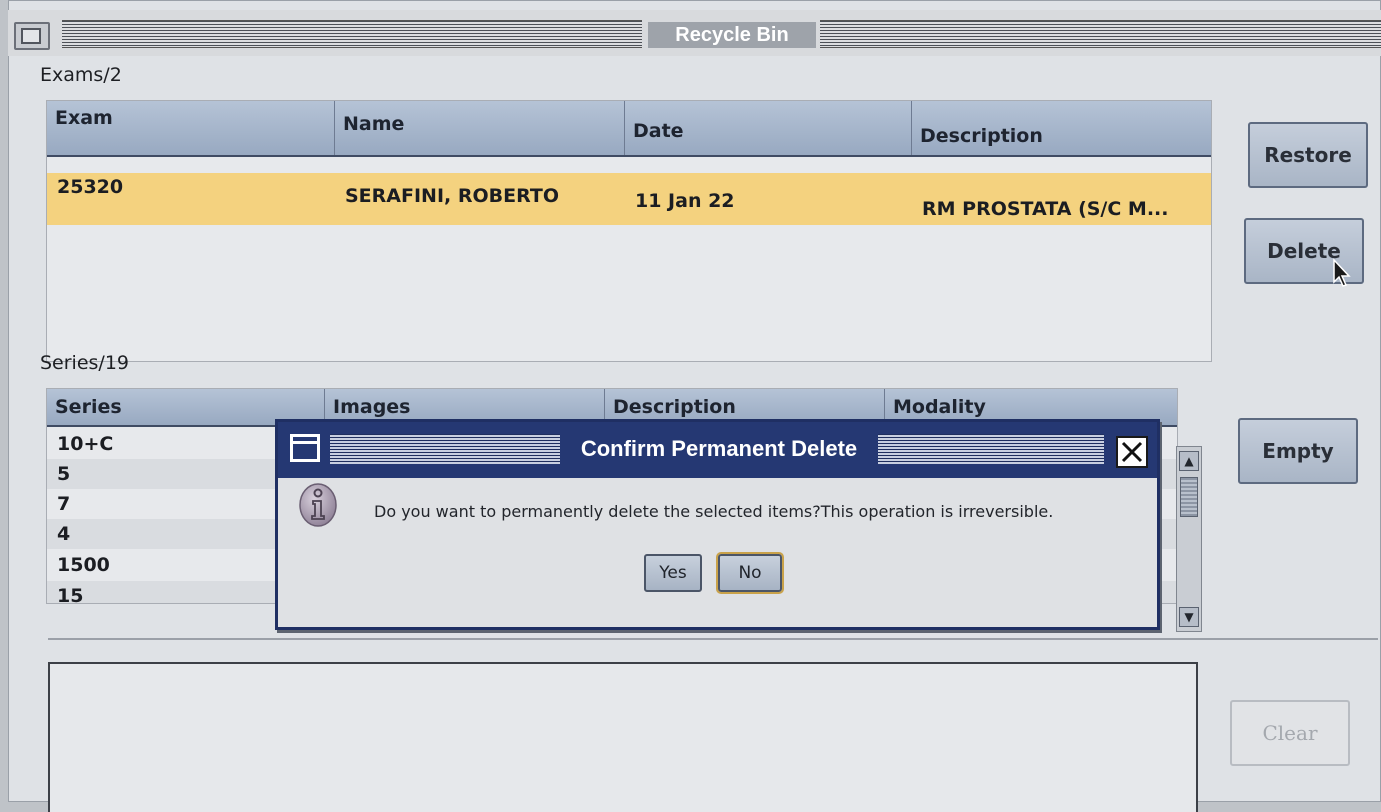  I want to click on column-header-exam: Exam, so click(191, 128).